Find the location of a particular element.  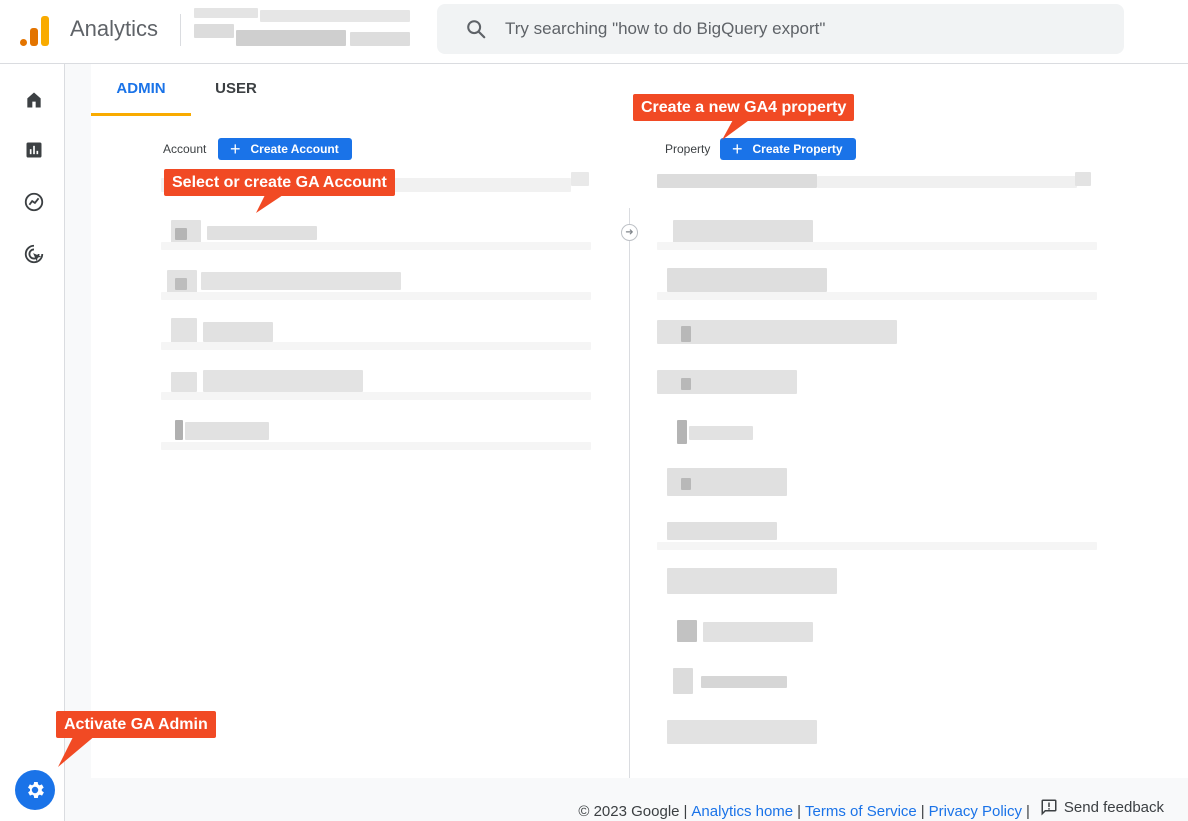

send-feedback-button: Send feedback is located at coordinates (1099, 807).